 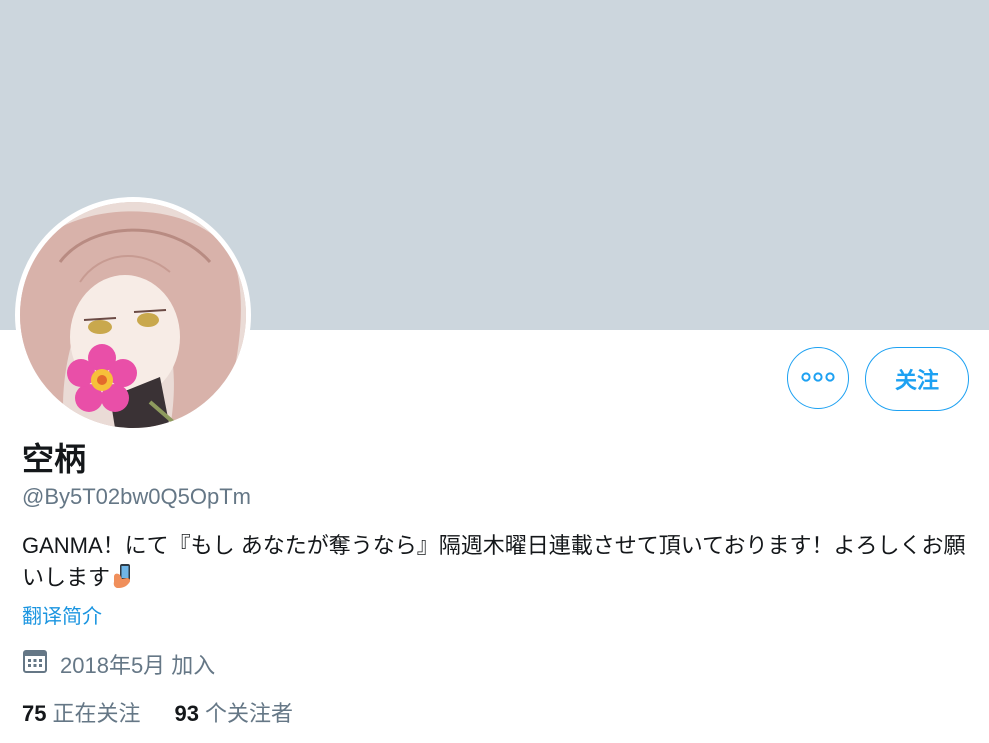 I want to click on followers-link: 93 个关注者, so click(x=234, y=714).